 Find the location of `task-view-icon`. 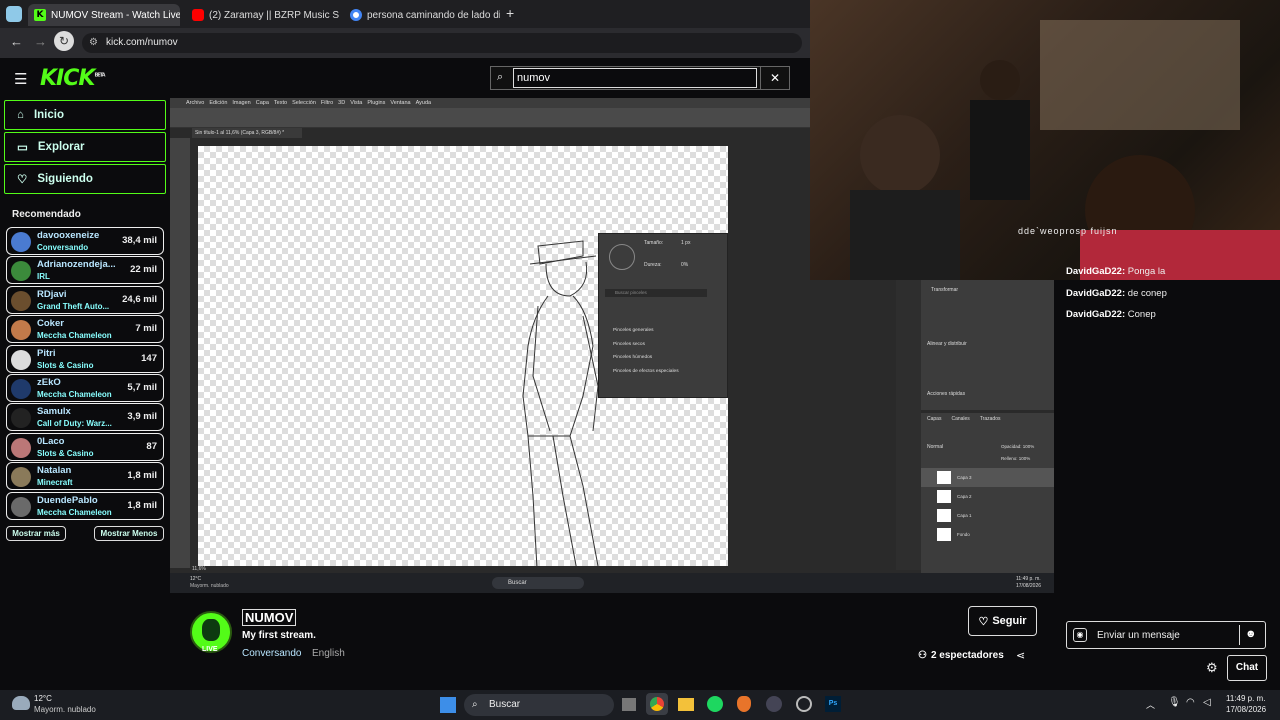

task-view-icon is located at coordinates (629, 704).